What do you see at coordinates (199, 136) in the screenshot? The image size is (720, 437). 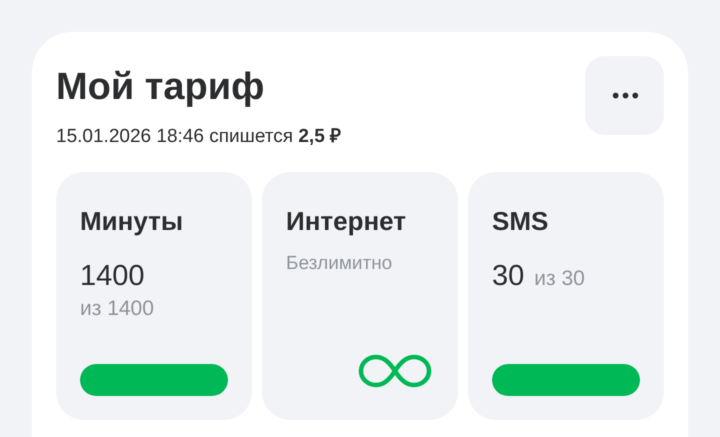 I see `charge-info: 15.01.2026 18:46 спишется 2,5 ₽` at bounding box center [199, 136].